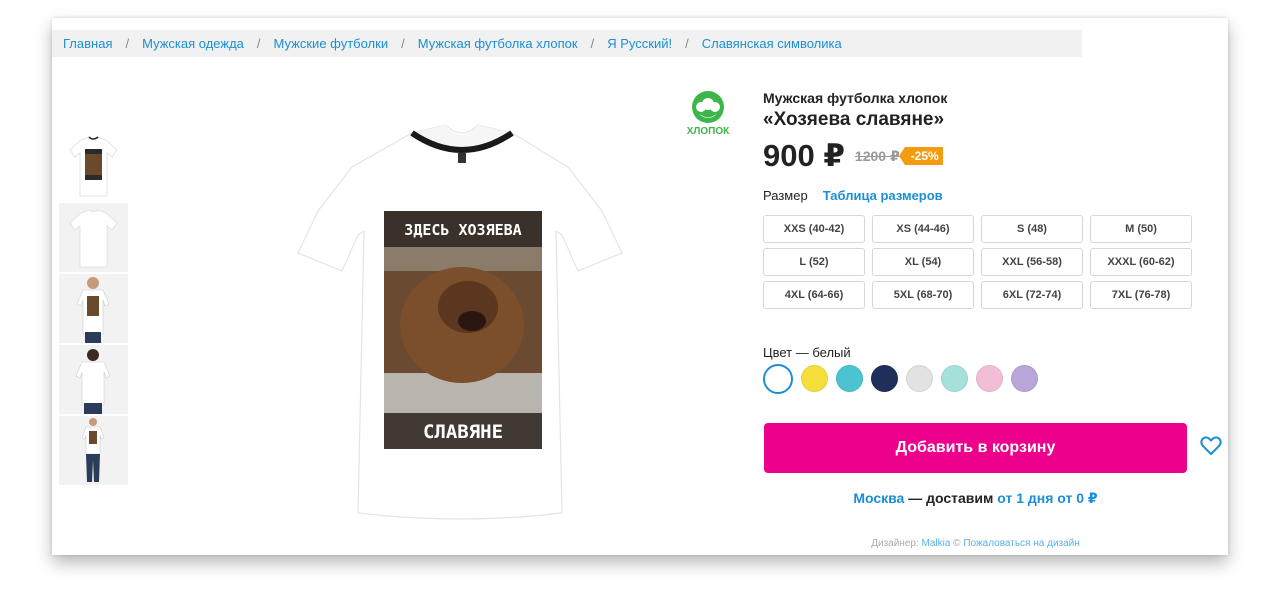  Describe the element at coordinates (778, 379) in the screenshot. I see `color-swatch-white` at that location.